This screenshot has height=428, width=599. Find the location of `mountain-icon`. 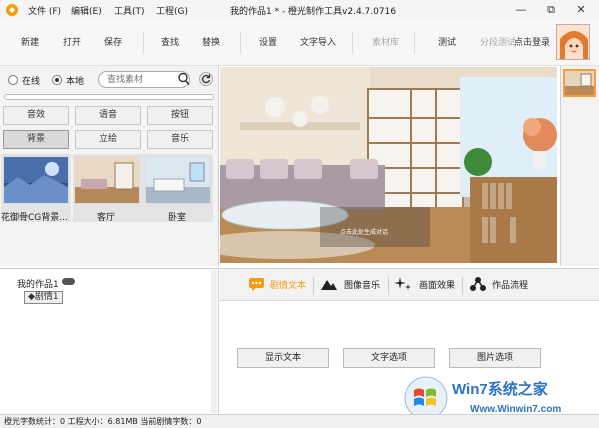

mountain-icon is located at coordinates (329, 284).